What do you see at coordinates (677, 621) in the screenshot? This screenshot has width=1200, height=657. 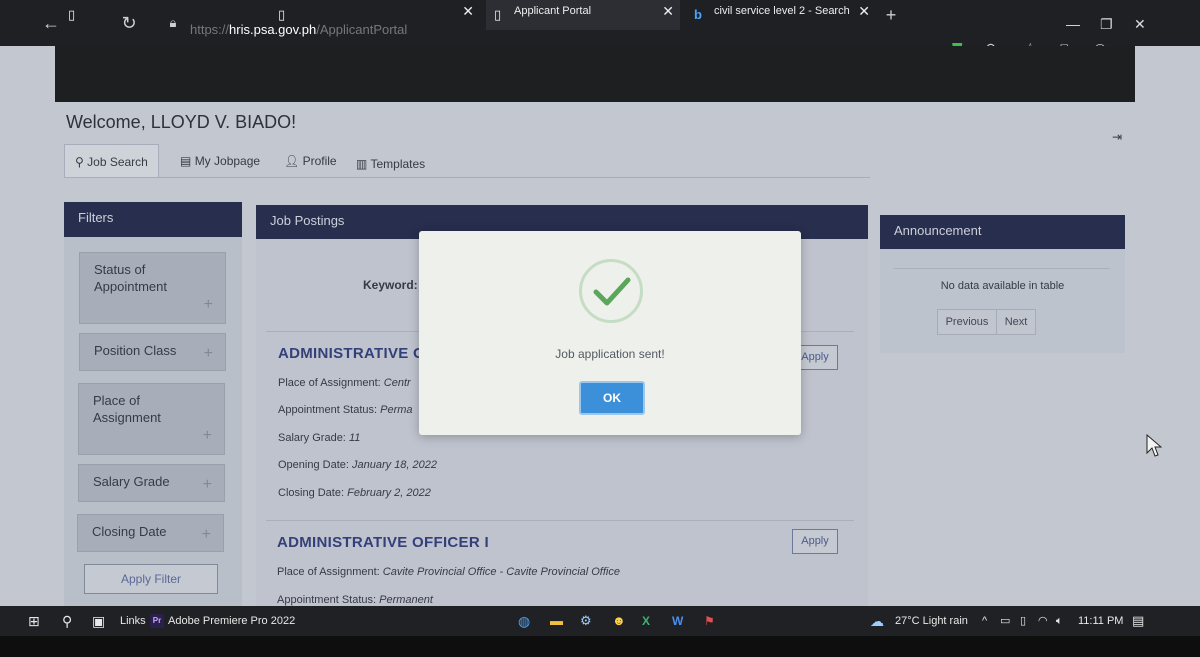 I see `word-icon: W` at bounding box center [677, 621].